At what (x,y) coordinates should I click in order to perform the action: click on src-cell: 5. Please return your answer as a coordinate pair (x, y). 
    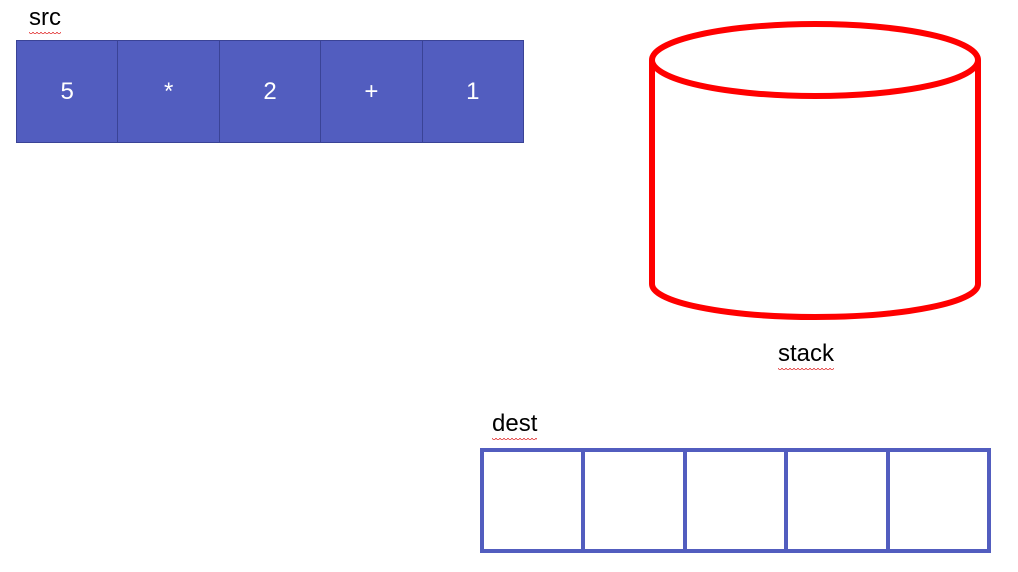
    Looking at the image, I should click on (68, 91).